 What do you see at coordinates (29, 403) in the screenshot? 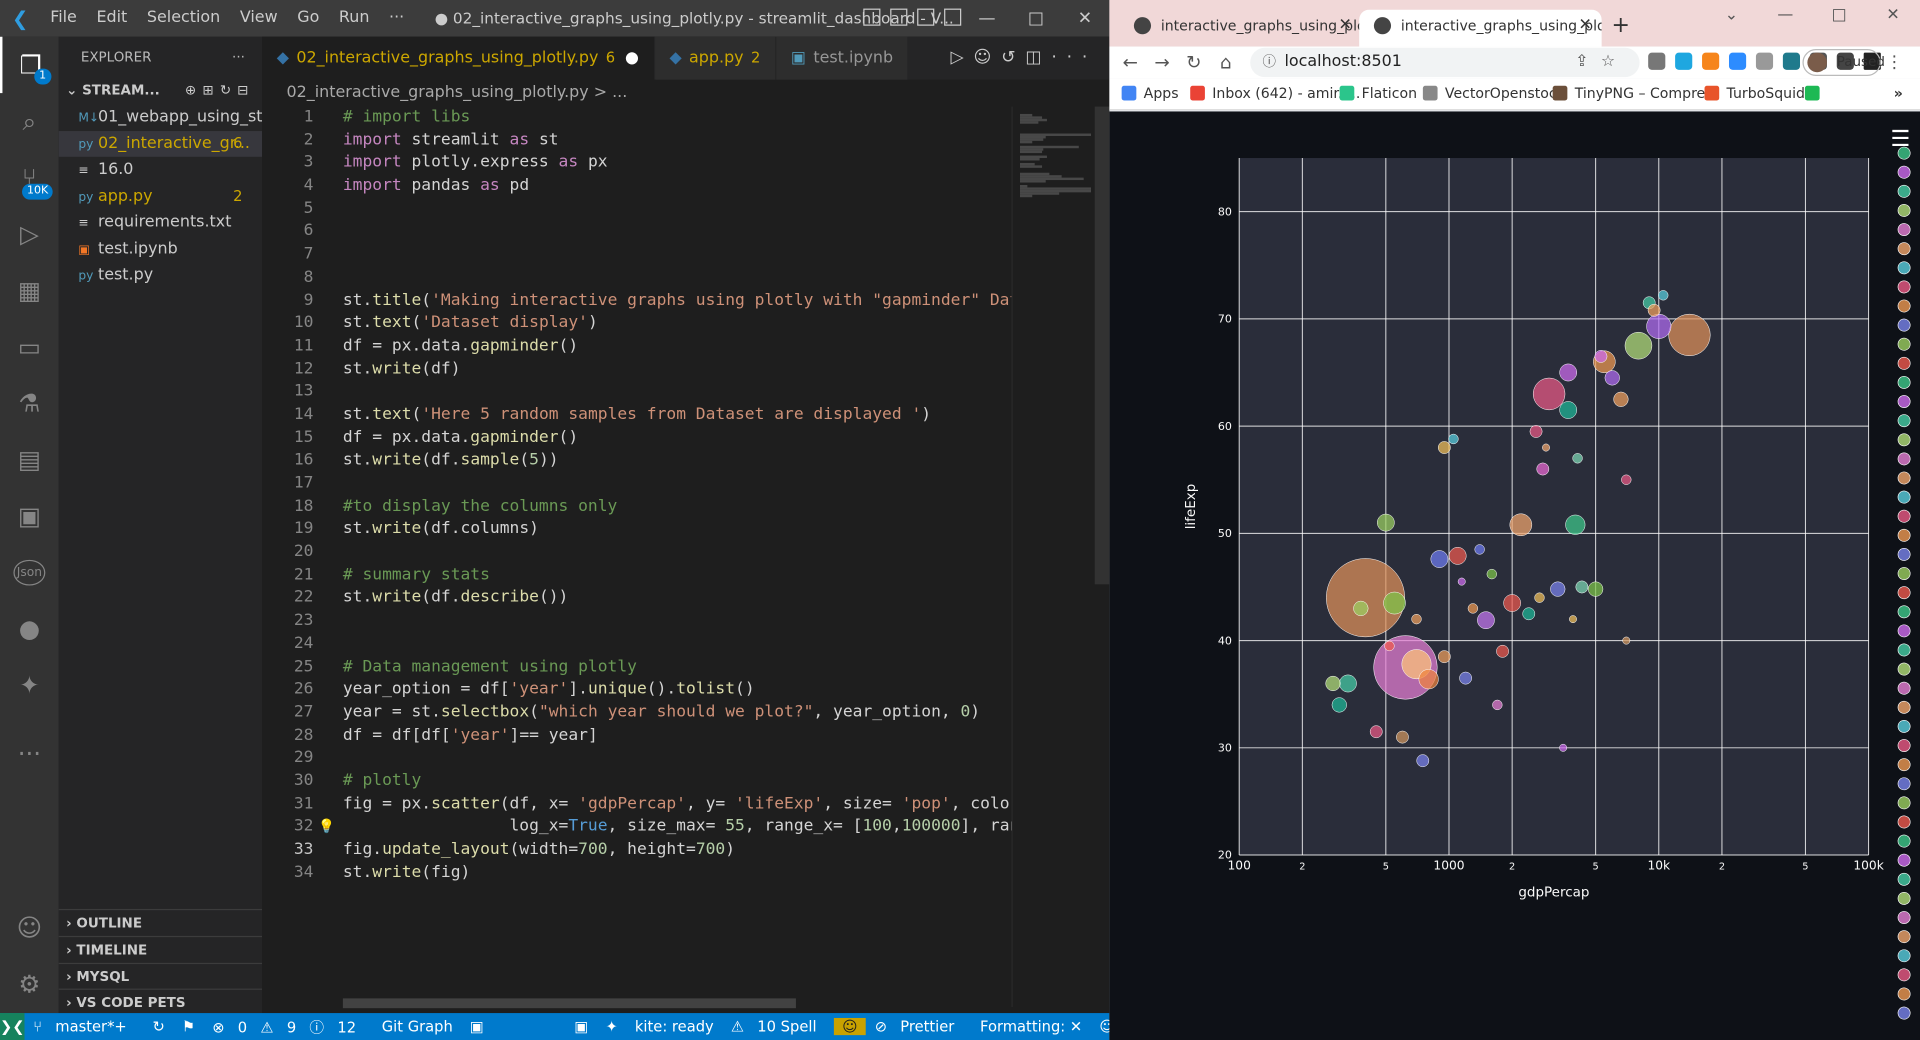
I see `testing-icon: ⚗` at bounding box center [29, 403].